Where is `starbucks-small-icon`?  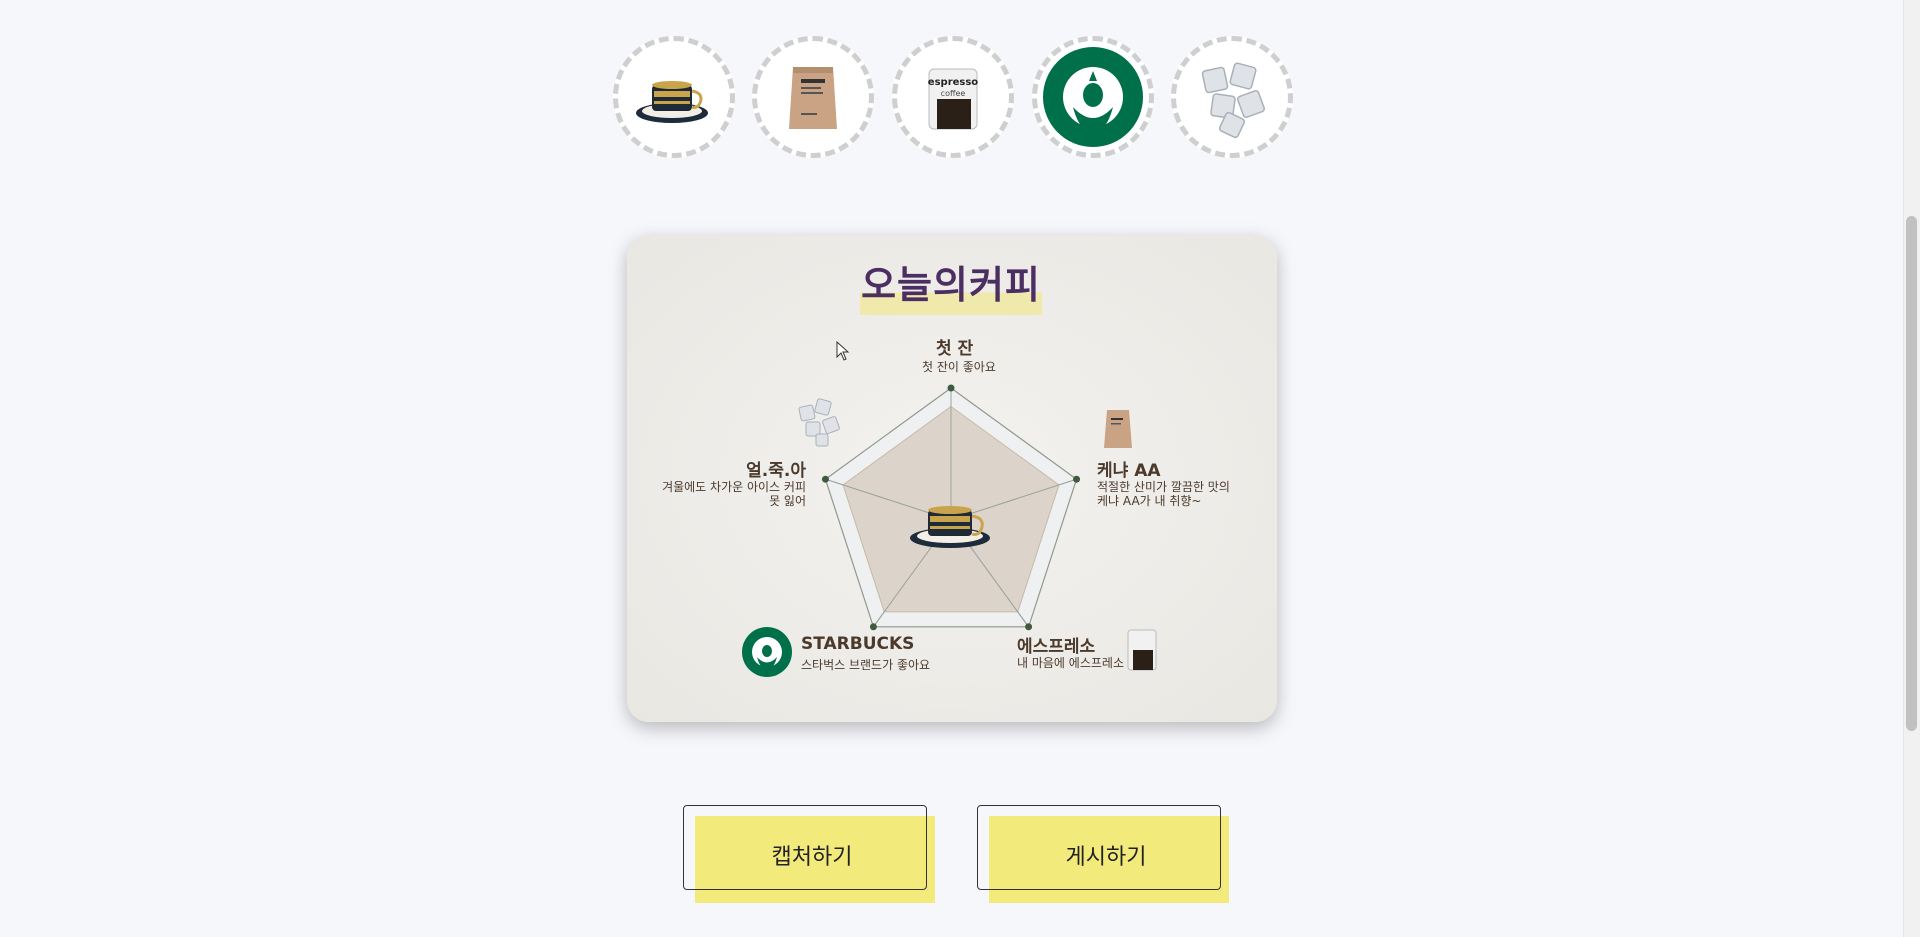
starbucks-small-icon is located at coordinates (767, 652).